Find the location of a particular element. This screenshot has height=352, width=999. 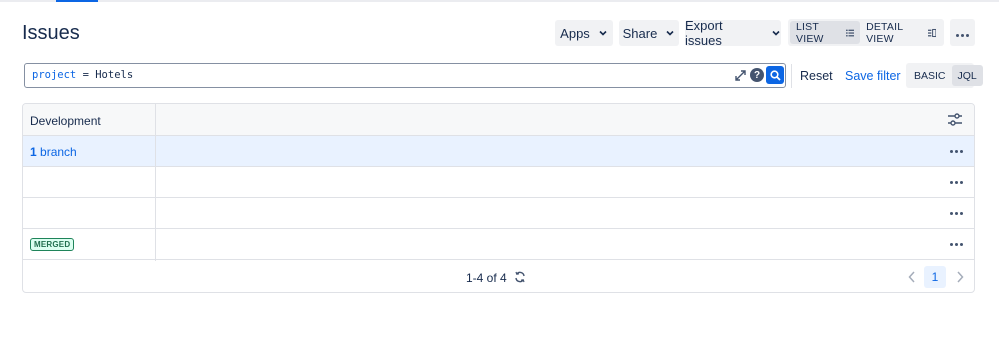

table-footer: 1-4 of 4 1 is located at coordinates (498, 276).